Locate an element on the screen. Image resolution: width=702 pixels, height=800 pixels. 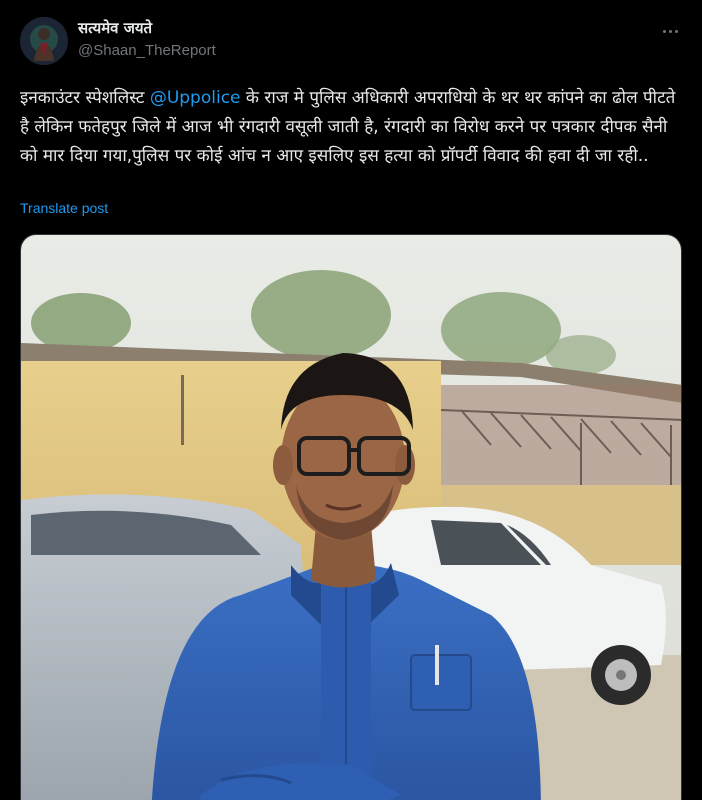
avatar is located at coordinates (44, 41).